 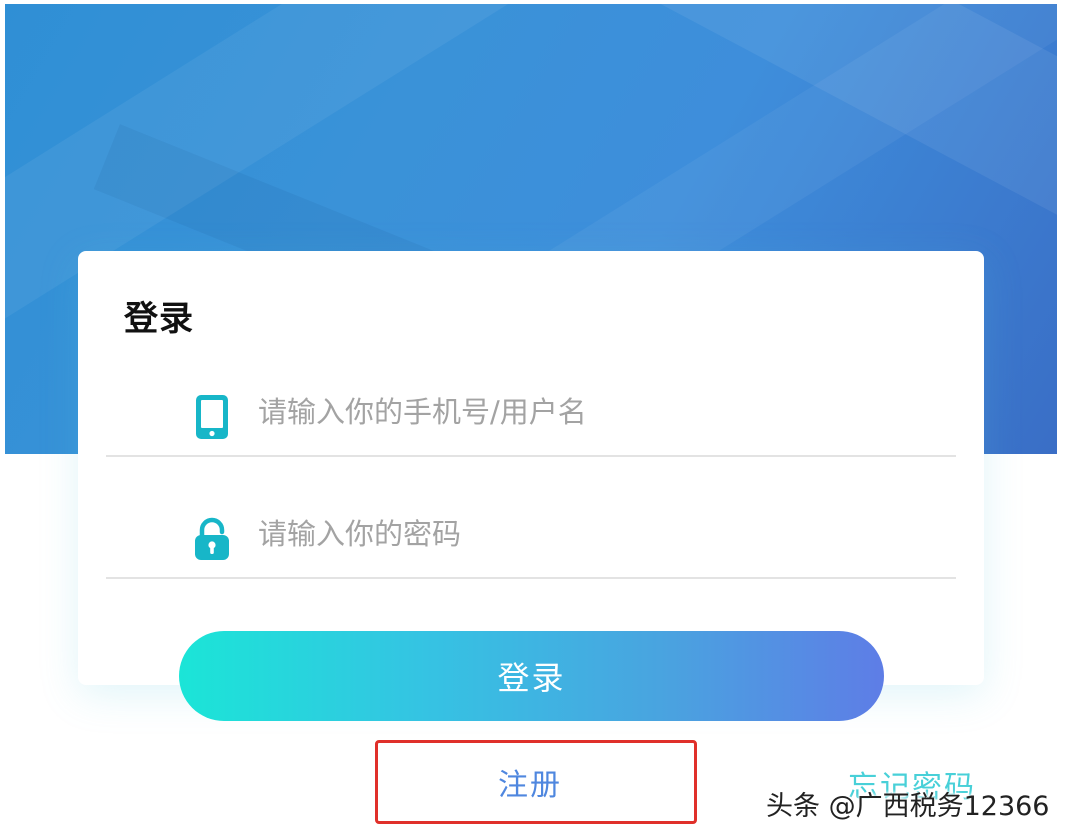 What do you see at coordinates (578, 534) in the screenshot?
I see `password-input` at bounding box center [578, 534].